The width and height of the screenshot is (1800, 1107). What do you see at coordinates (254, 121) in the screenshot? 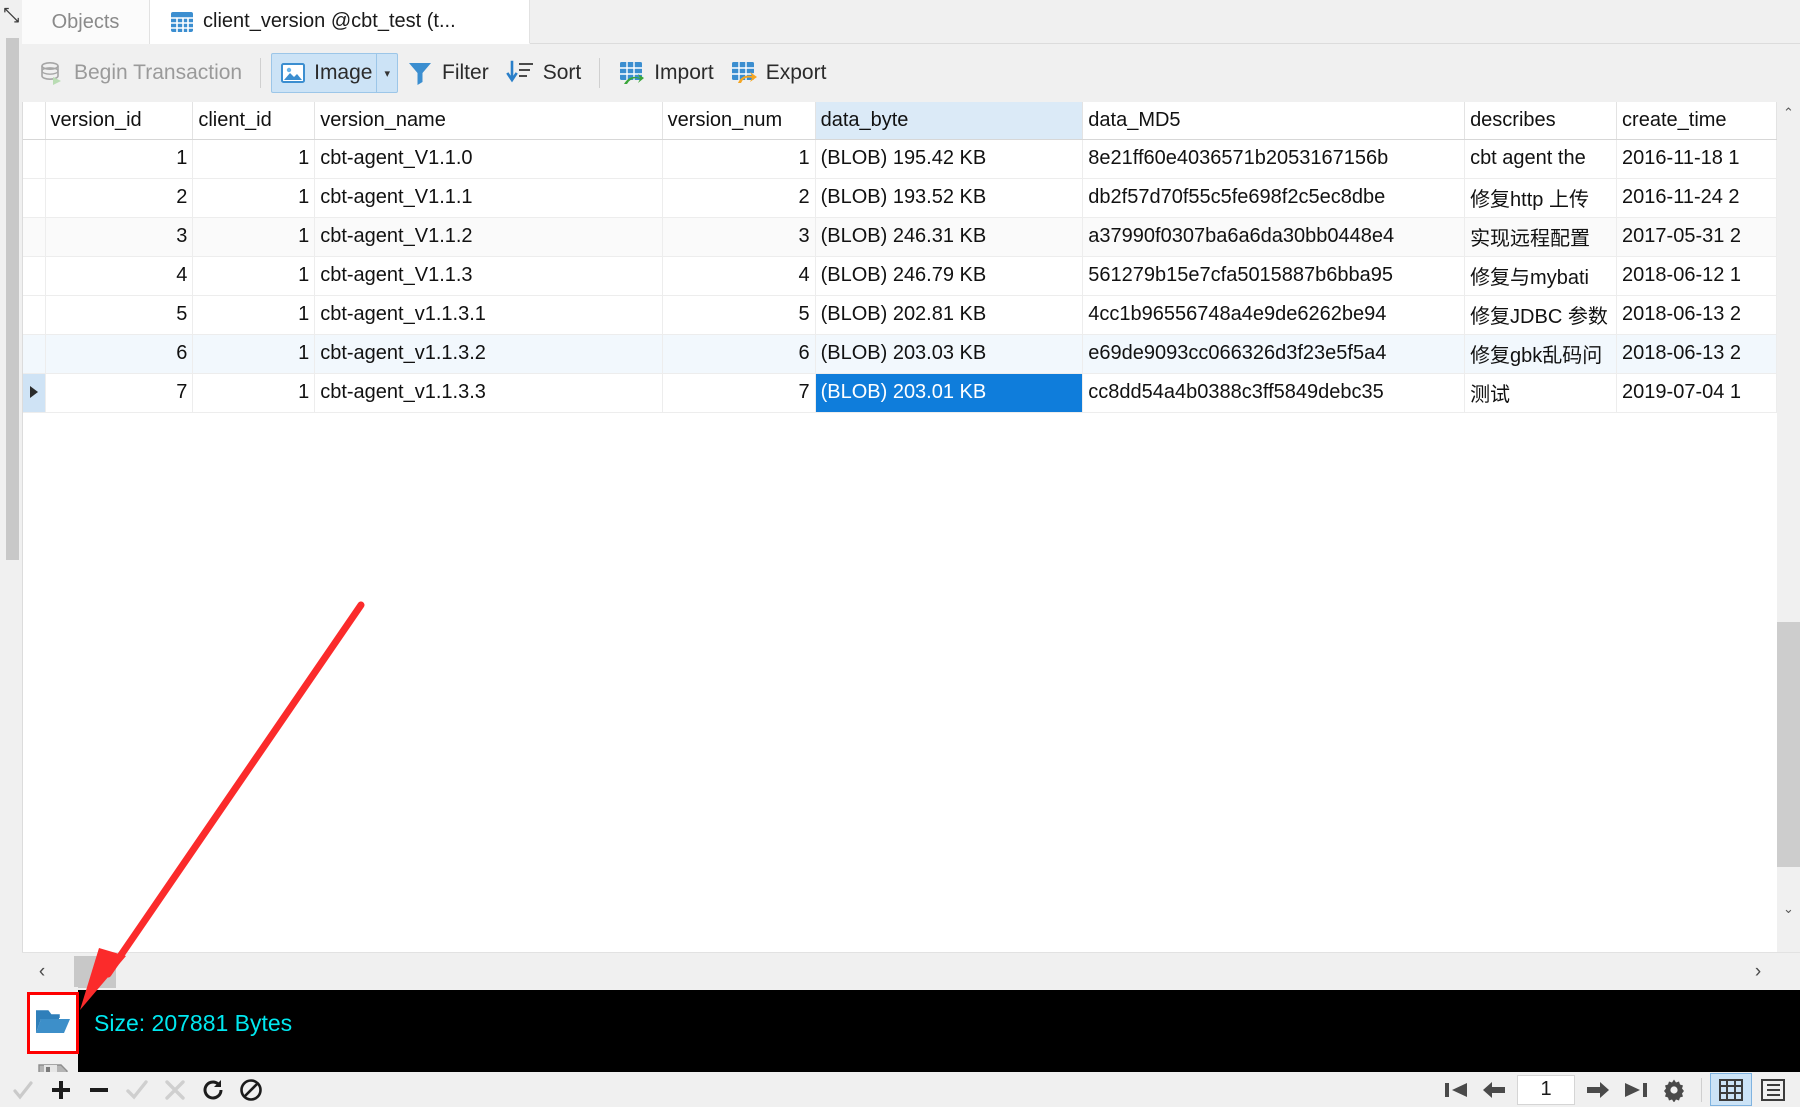
I see `column-header-client_id: client_id` at bounding box center [254, 121].